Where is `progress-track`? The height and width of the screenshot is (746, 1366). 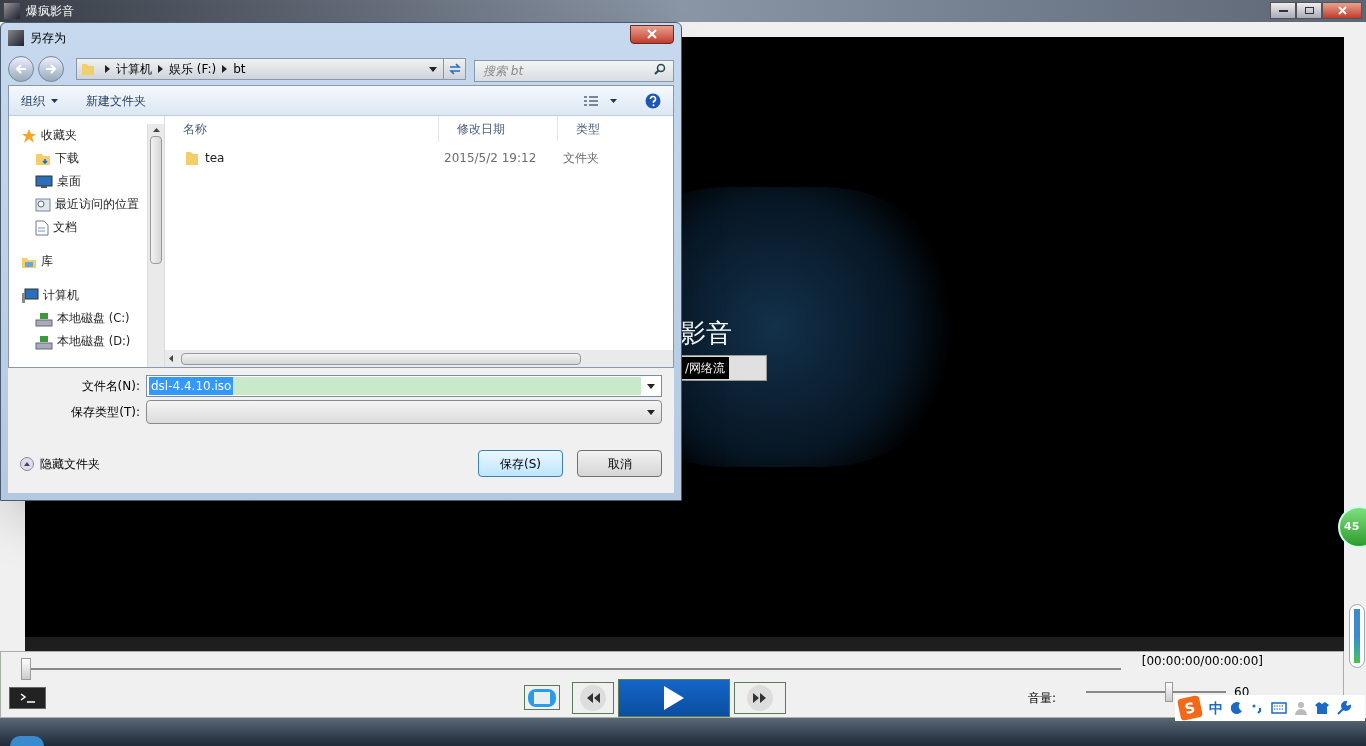
progress-track is located at coordinates (571, 669).